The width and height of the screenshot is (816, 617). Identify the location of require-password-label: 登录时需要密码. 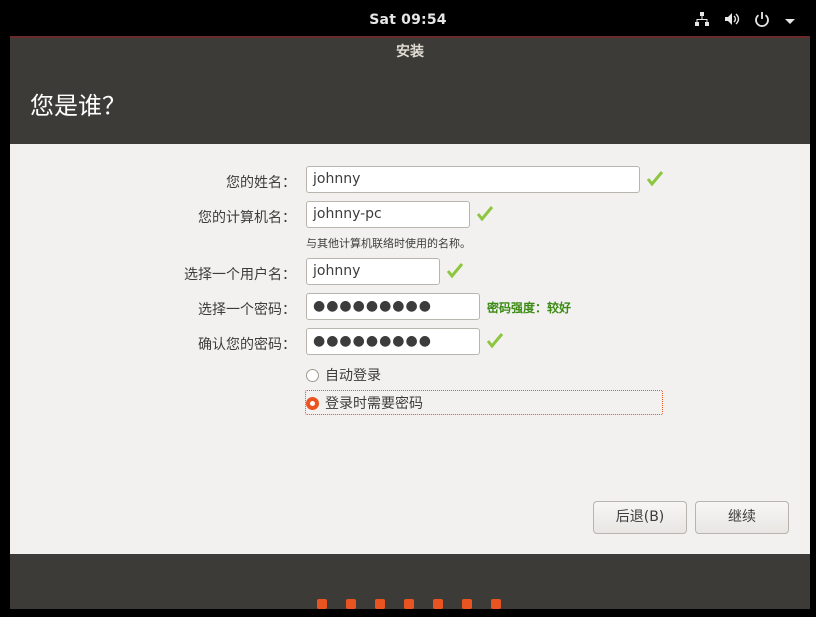
(374, 404).